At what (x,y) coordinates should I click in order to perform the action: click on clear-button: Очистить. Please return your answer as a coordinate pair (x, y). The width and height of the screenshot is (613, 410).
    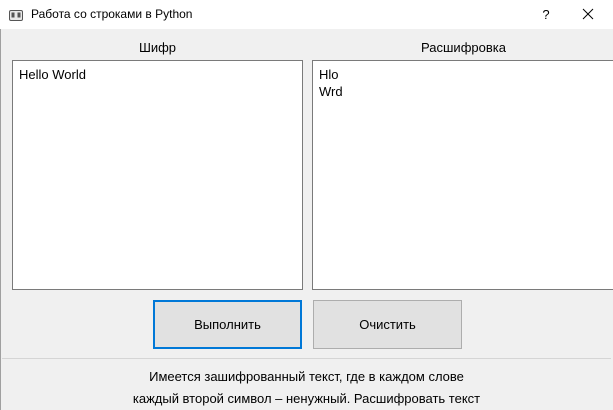
    Looking at the image, I should click on (387, 324).